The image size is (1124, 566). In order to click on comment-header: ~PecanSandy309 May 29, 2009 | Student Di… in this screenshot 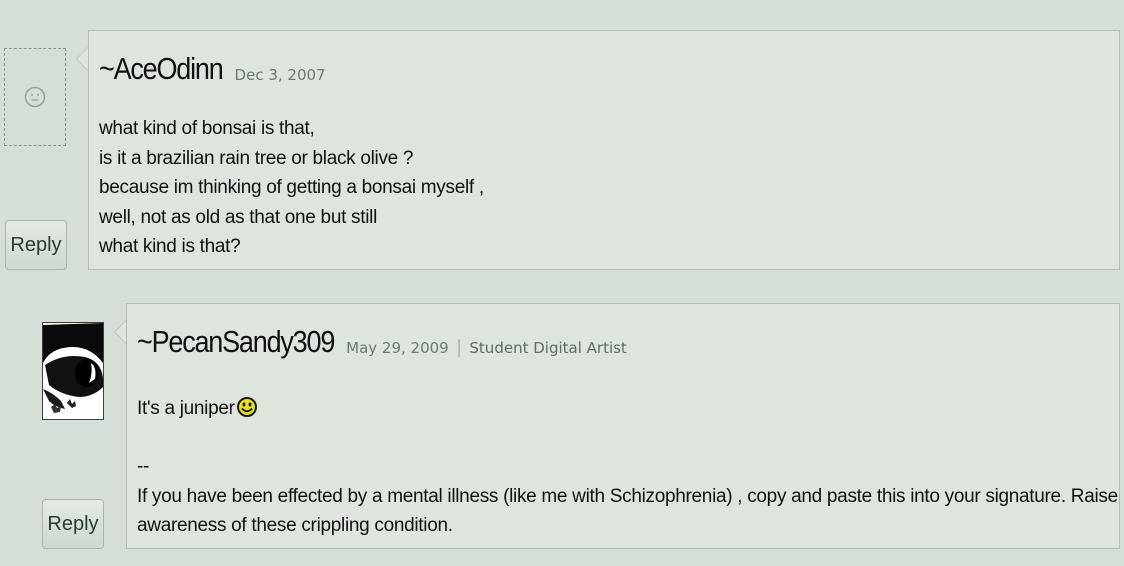, I will do `click(382, 342)`.